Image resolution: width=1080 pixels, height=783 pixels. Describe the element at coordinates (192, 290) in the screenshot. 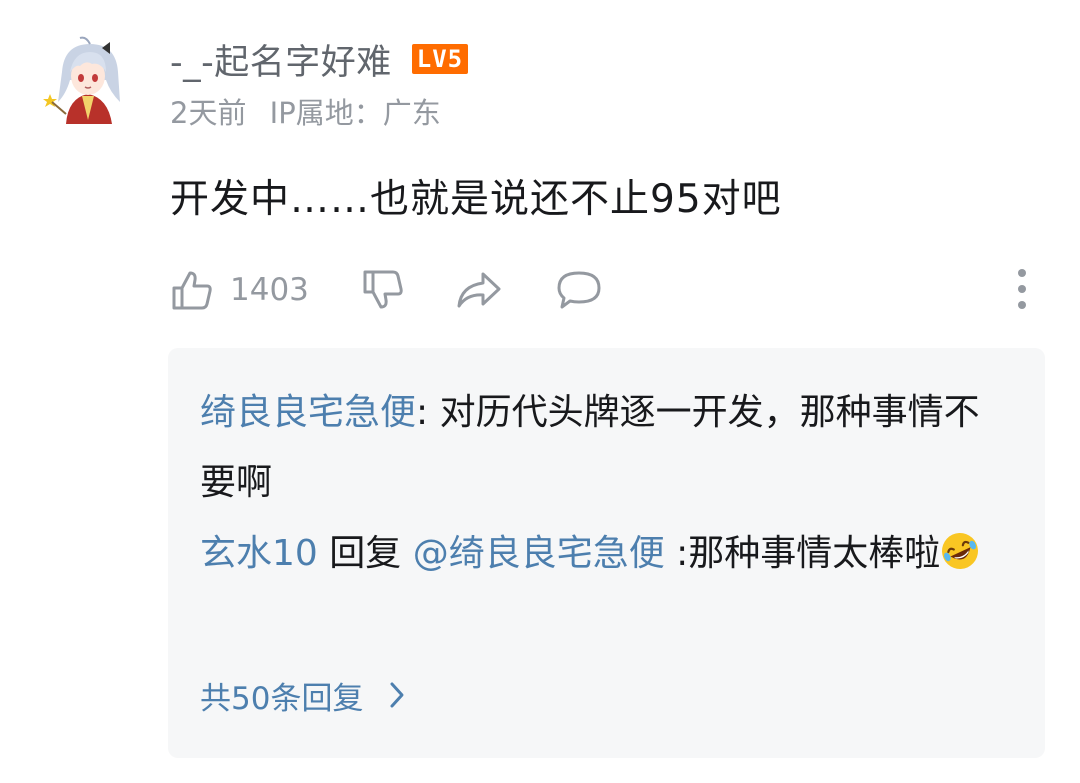

I see `like-icon` at that location.